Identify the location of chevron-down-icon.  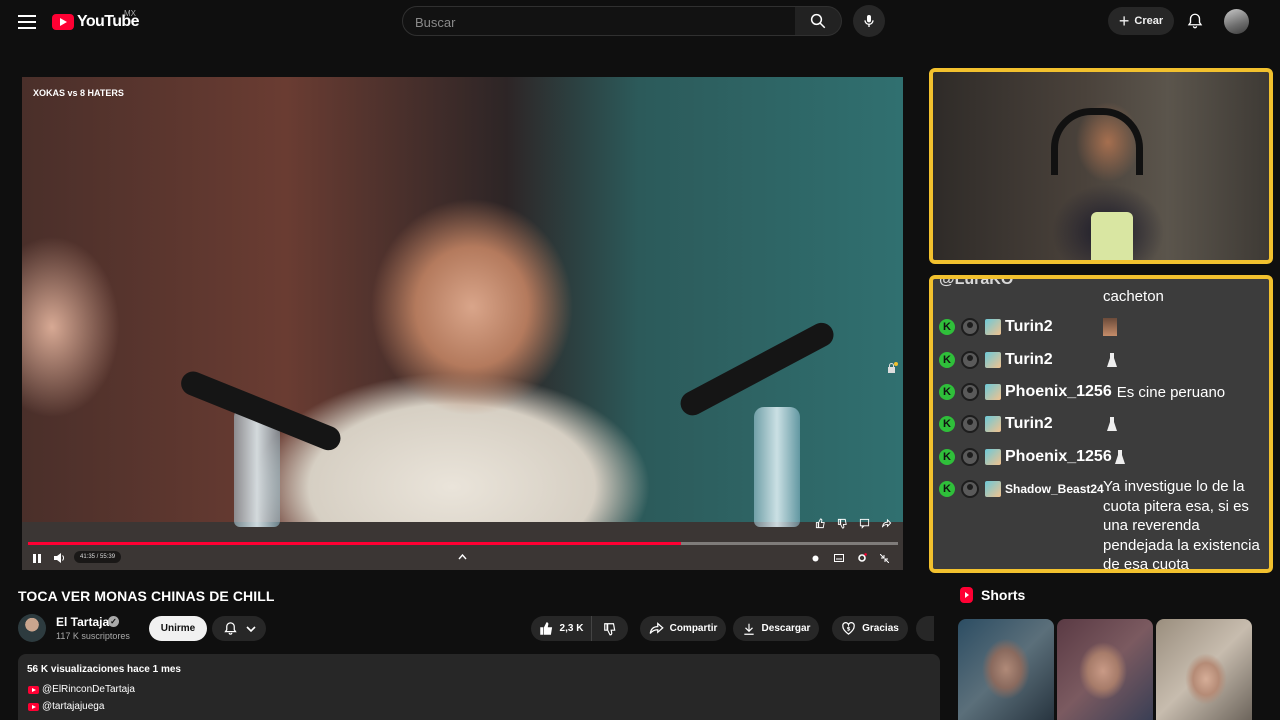
(250, 628).